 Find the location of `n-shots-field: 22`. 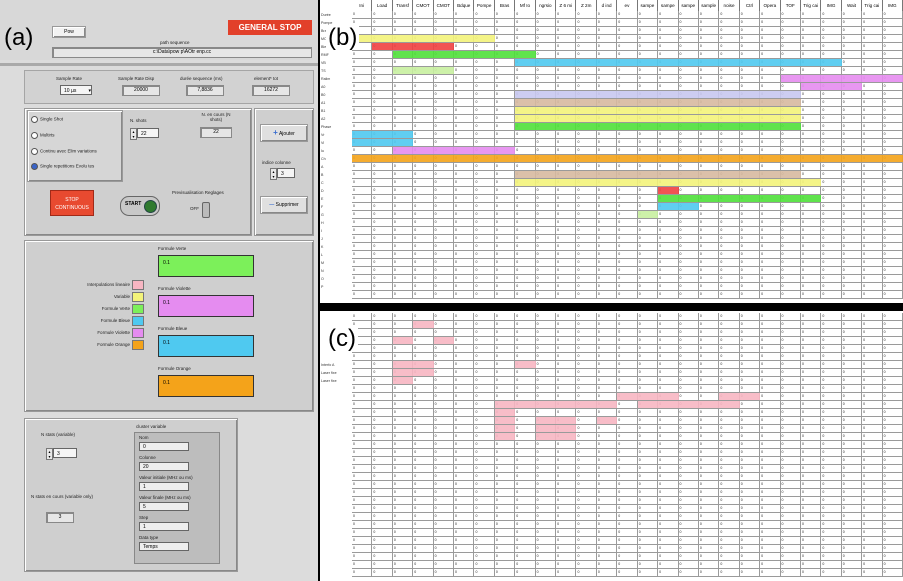

n-shots-field: 22 is located at coordinates (148, 133).